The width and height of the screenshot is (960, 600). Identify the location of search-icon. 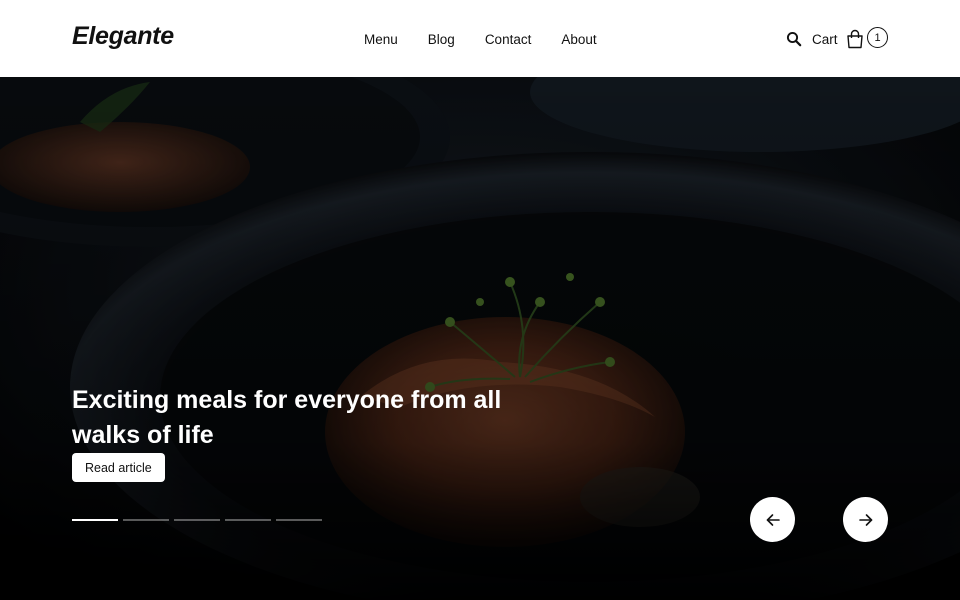
(794, 39).